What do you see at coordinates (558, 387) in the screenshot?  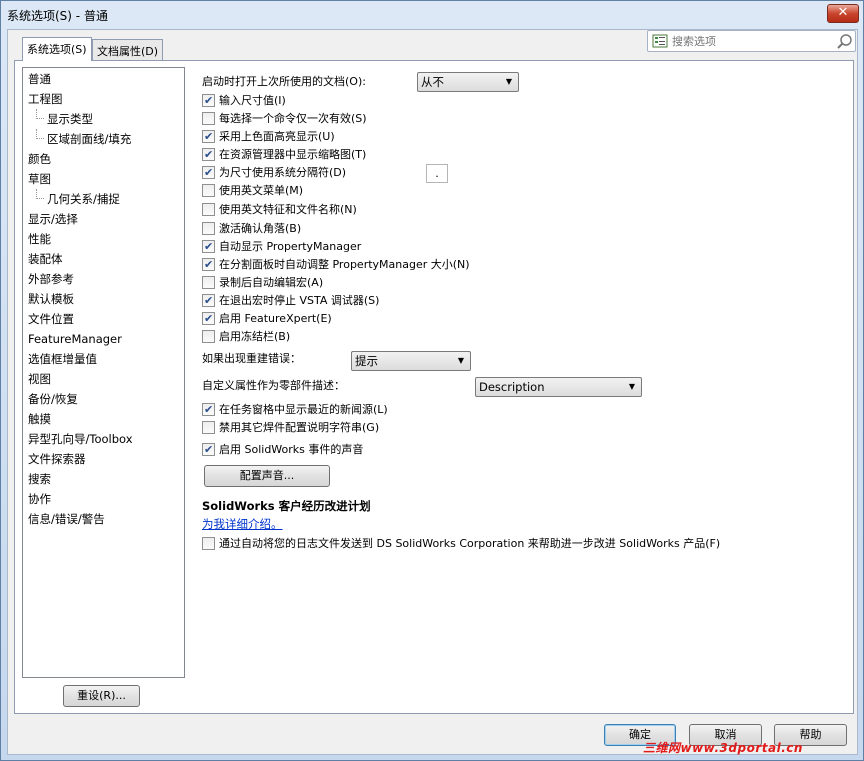 I see `custom-prop-dropdown: Description ▼` at bounding box center [558, 387].